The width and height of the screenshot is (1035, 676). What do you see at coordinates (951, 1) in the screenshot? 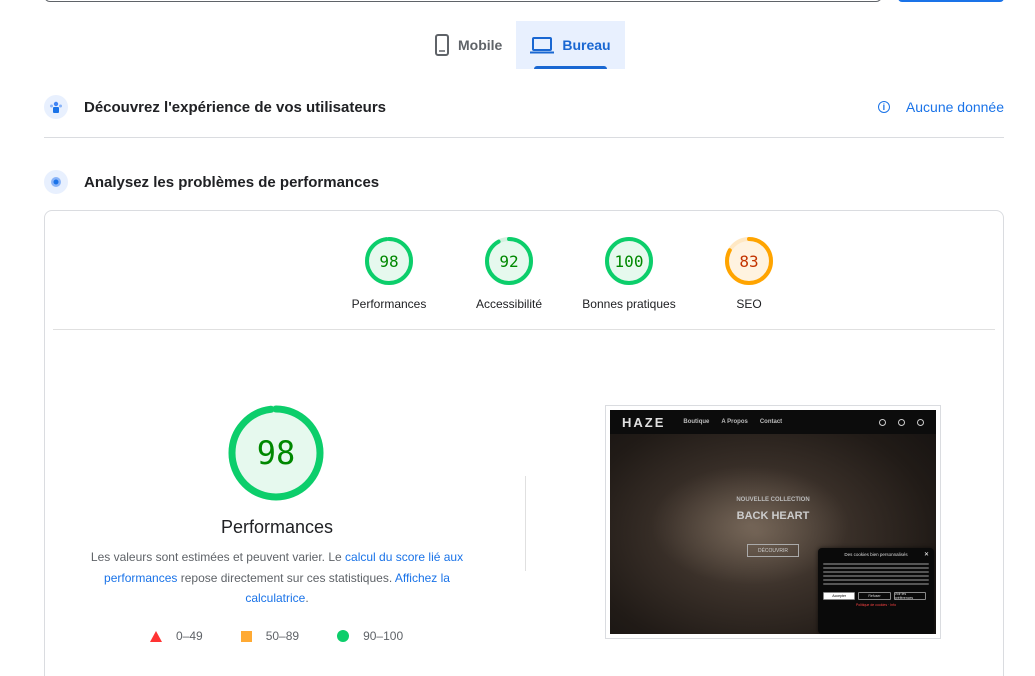
I see `analyze-button` at bounding box center [951, 1].